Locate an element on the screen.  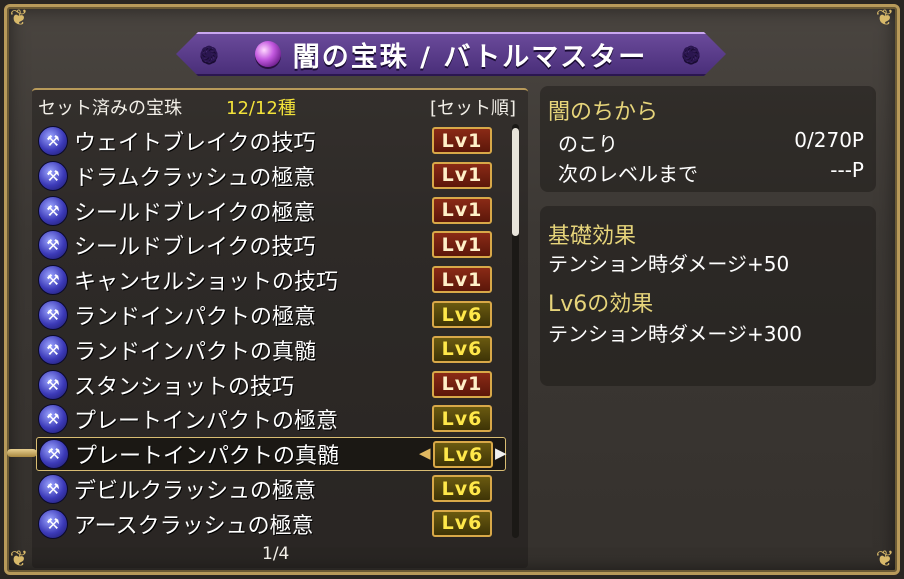
orb-name: プレートインパクトの極意 is located at coordinates (206, 422).